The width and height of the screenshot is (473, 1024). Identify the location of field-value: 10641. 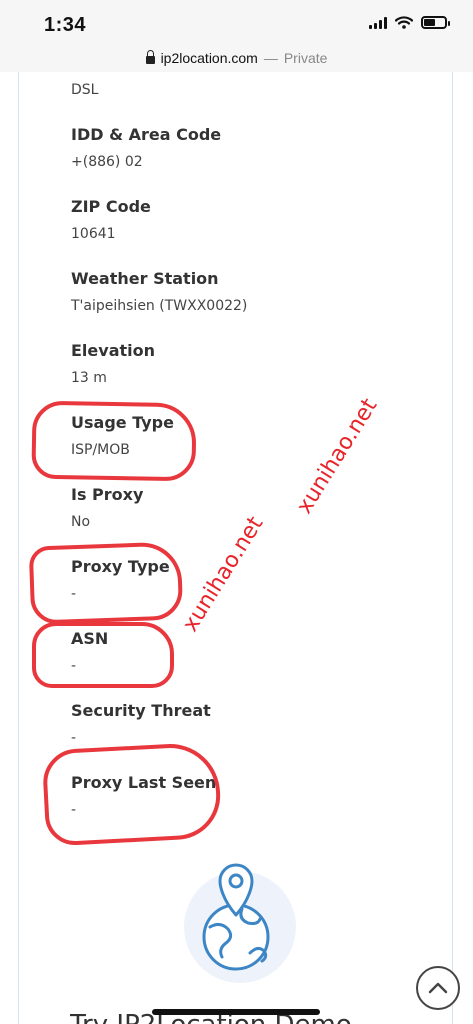
(93, 234).